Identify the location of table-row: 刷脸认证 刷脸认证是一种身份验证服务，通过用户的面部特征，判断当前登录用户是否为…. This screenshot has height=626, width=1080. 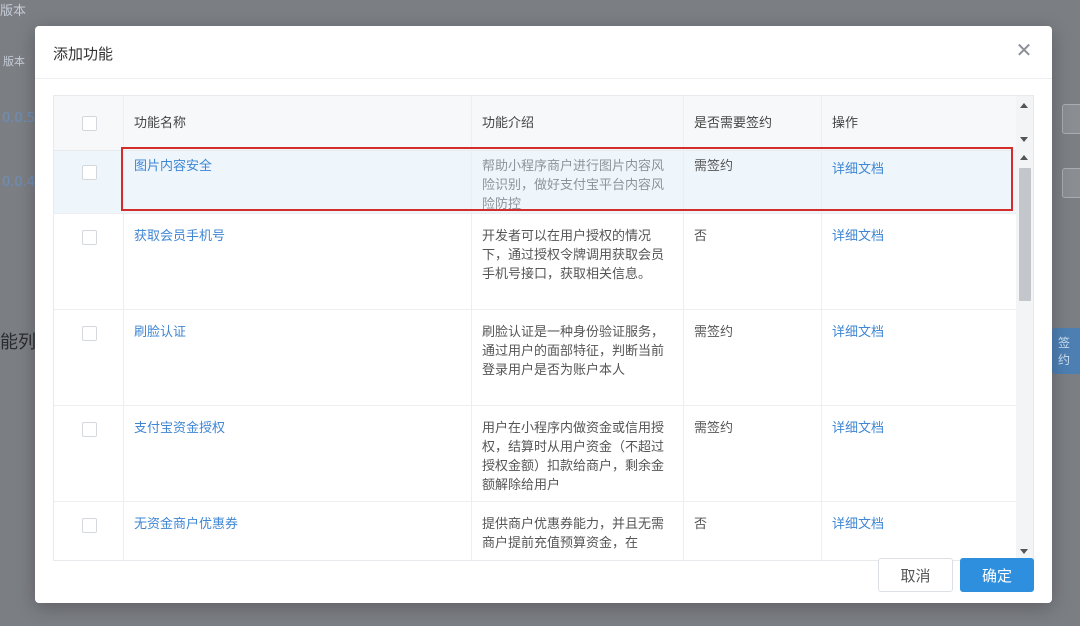
(536, 358).